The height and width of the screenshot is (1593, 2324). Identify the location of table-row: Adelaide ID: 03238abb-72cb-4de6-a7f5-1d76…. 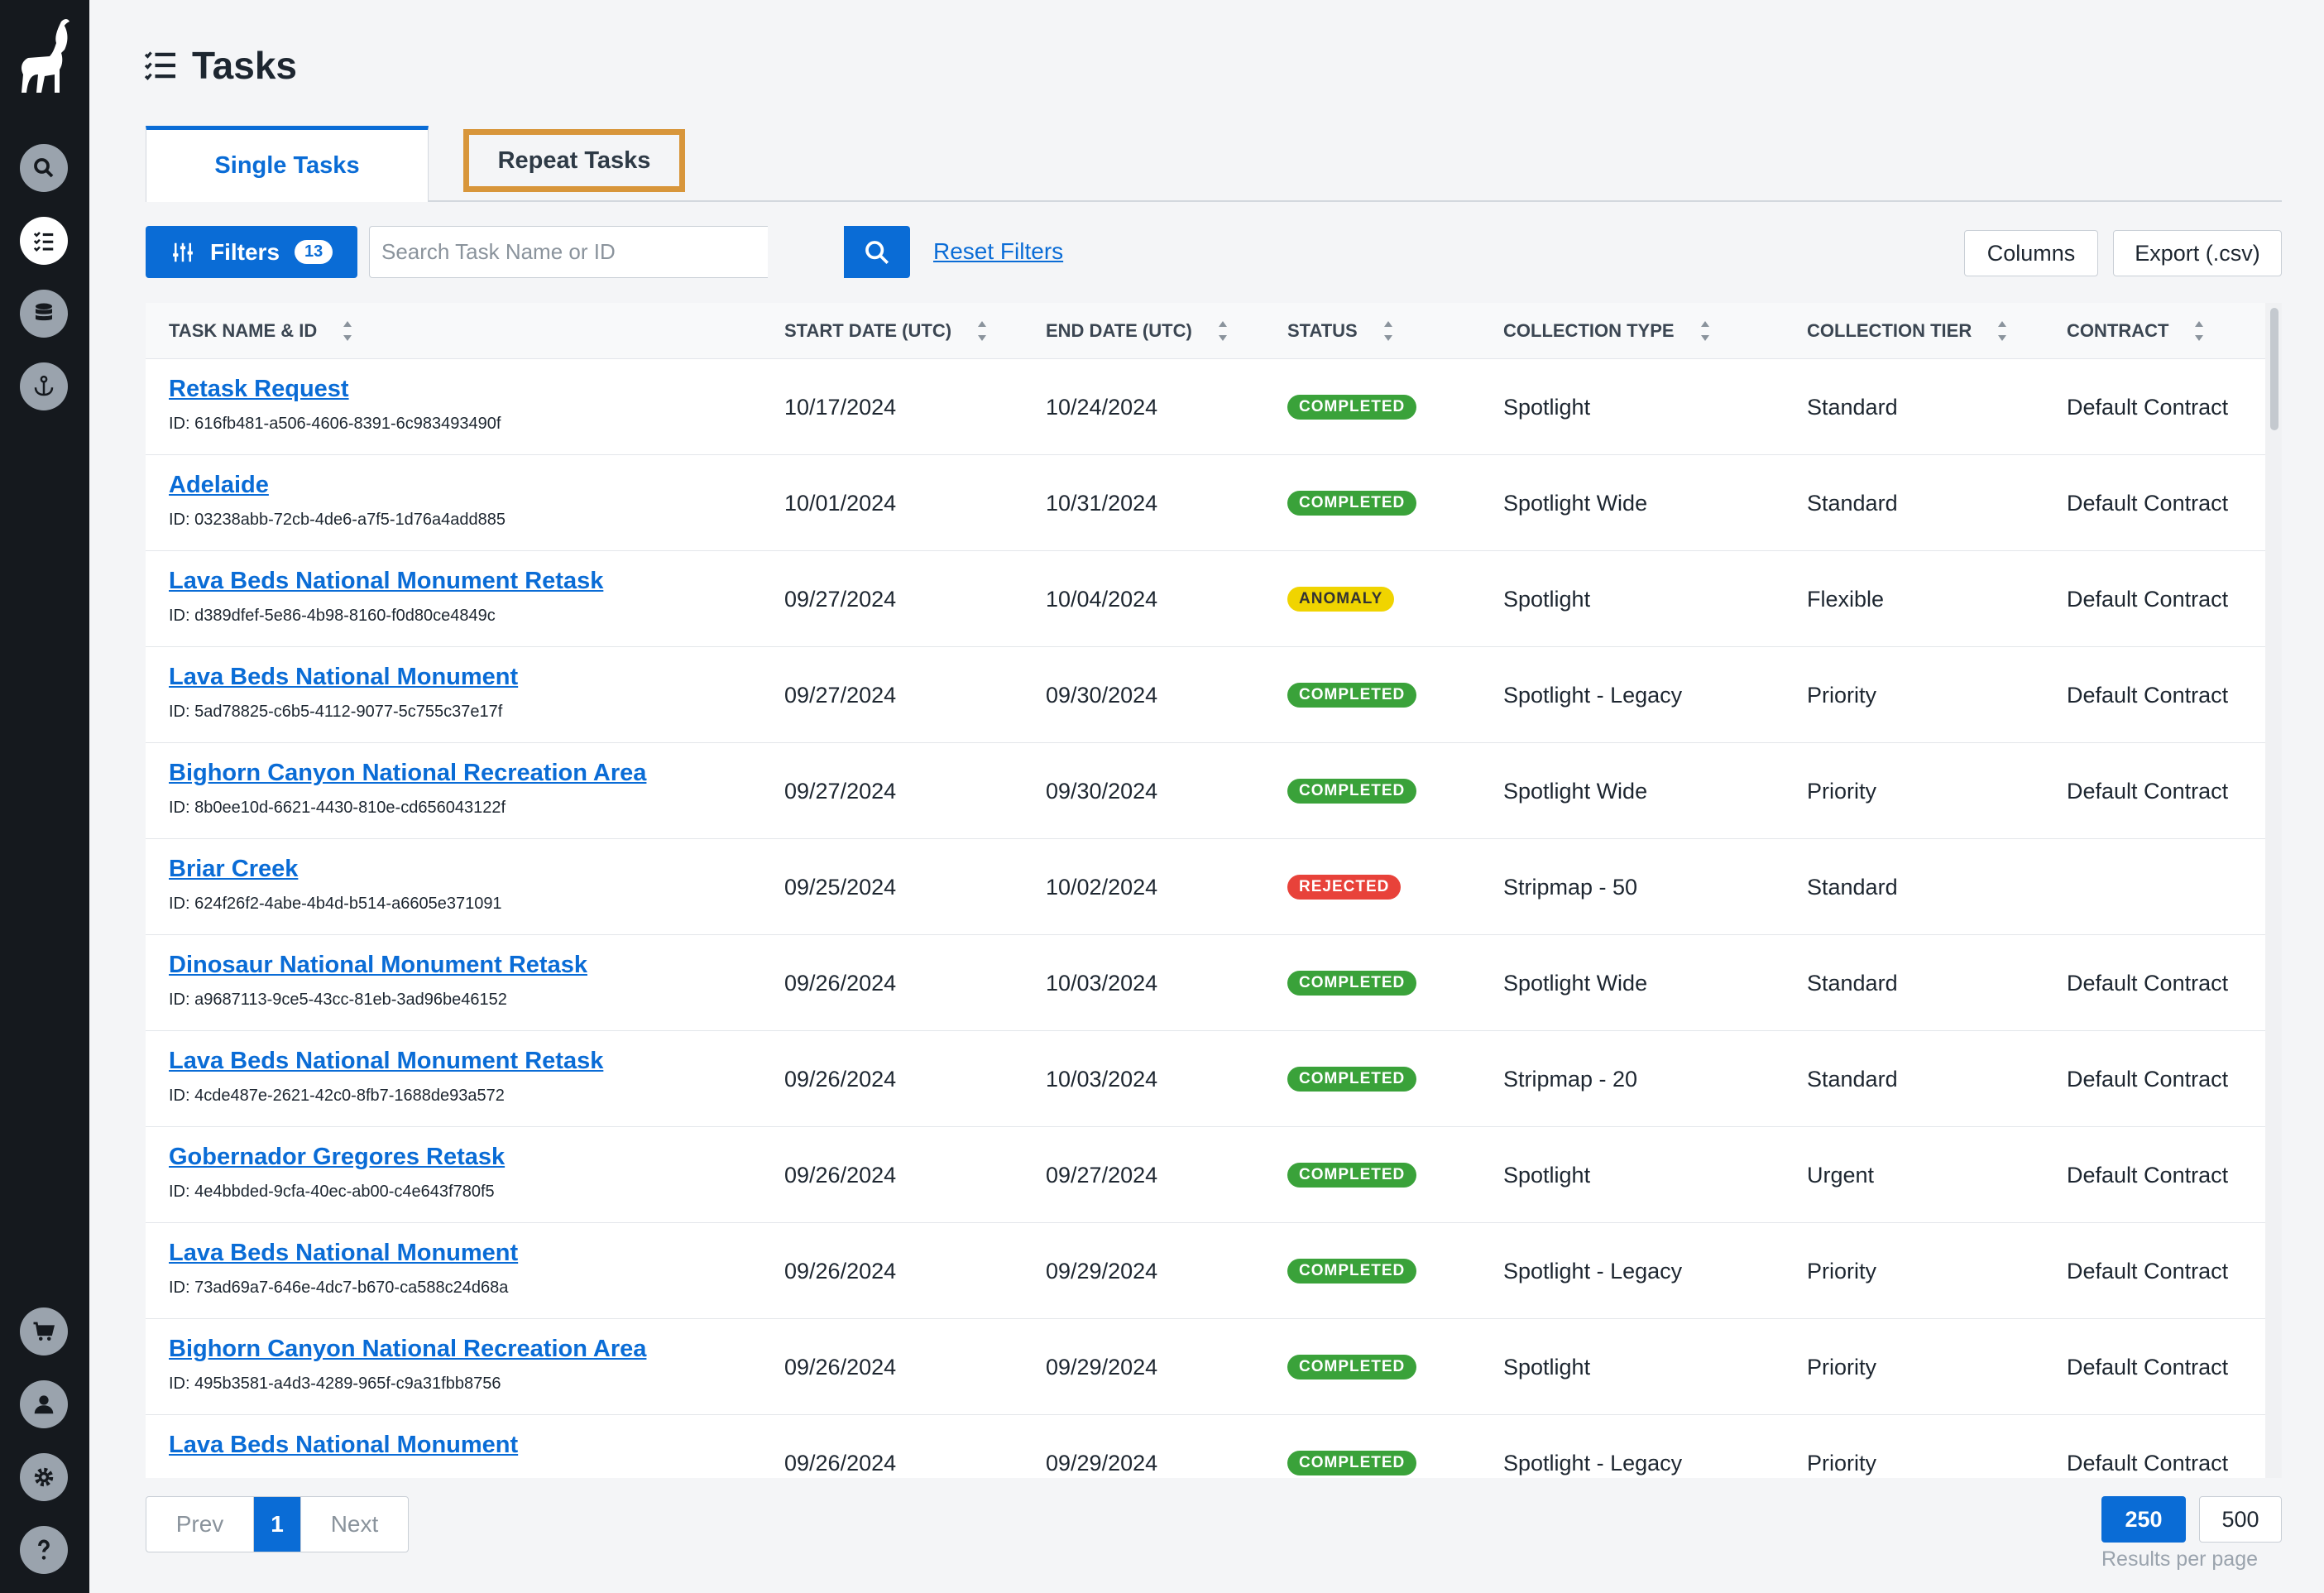
(1205, 503).